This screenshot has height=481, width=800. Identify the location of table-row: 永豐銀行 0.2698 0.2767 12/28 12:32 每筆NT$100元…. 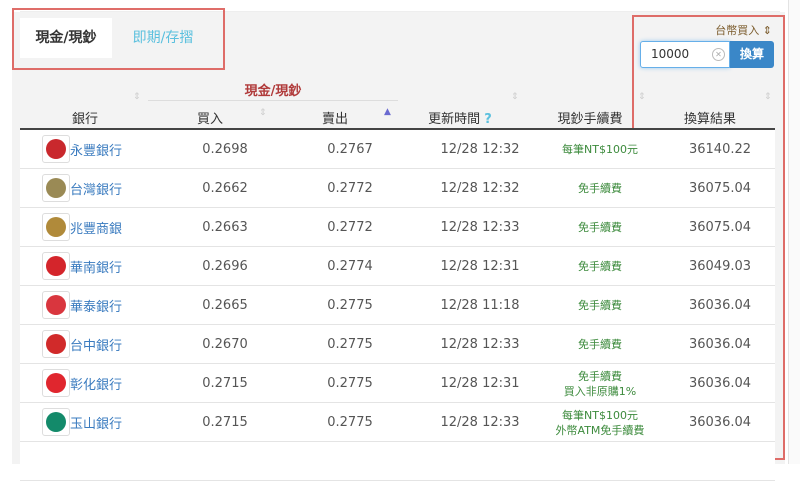
(397, 149).